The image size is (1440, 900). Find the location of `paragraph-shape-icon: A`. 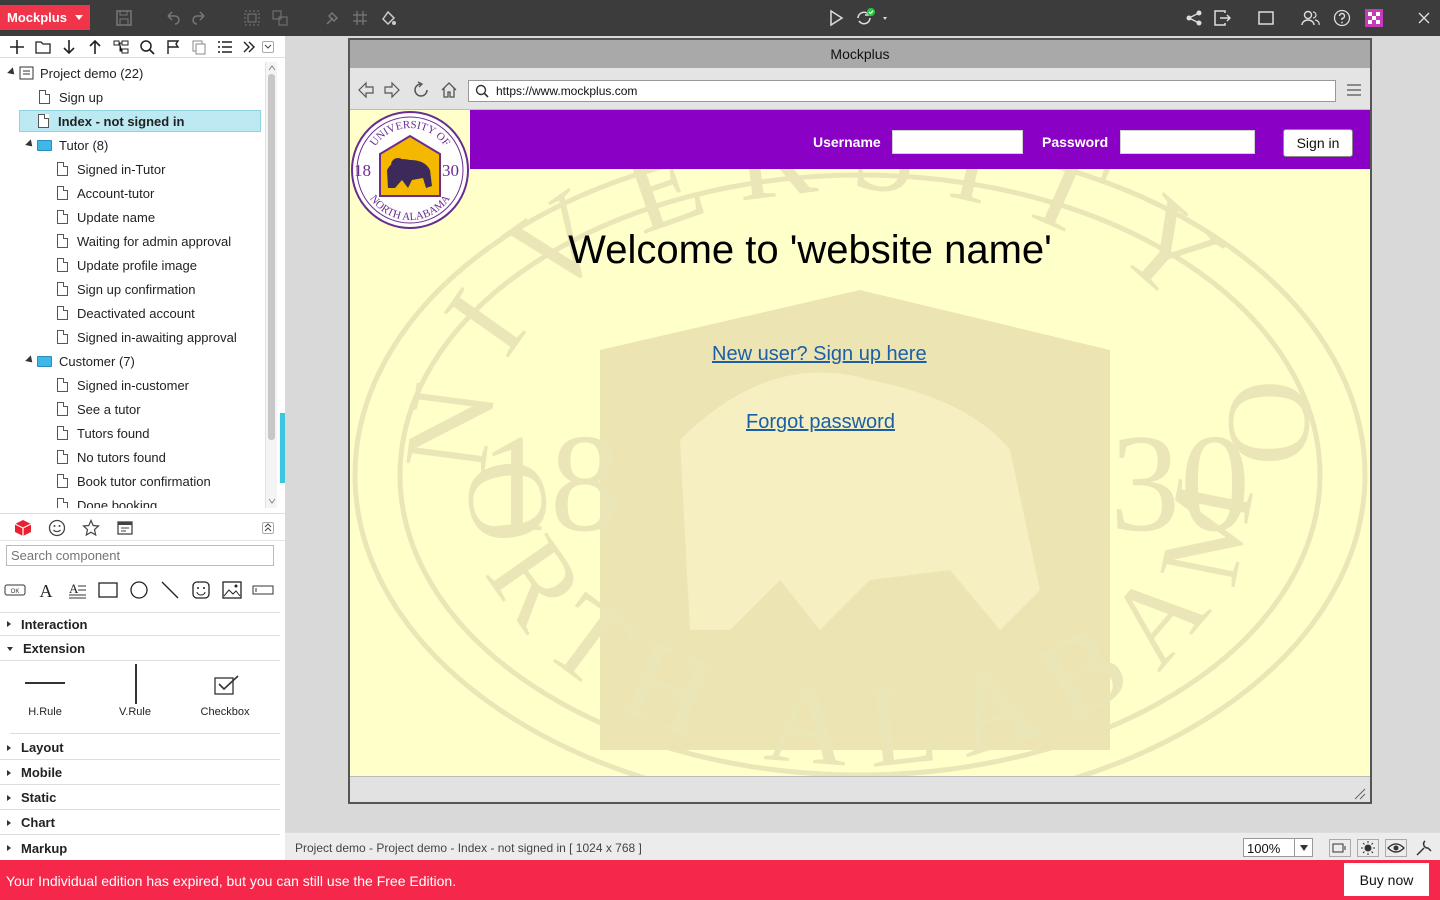

paragraph-shape-icon: A is located at coordinates (77, 590).